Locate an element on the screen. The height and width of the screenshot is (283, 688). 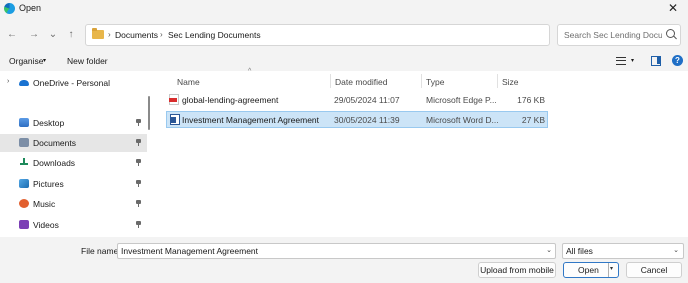
title-bar: Open ✕ is located at coordinates (344, 9).